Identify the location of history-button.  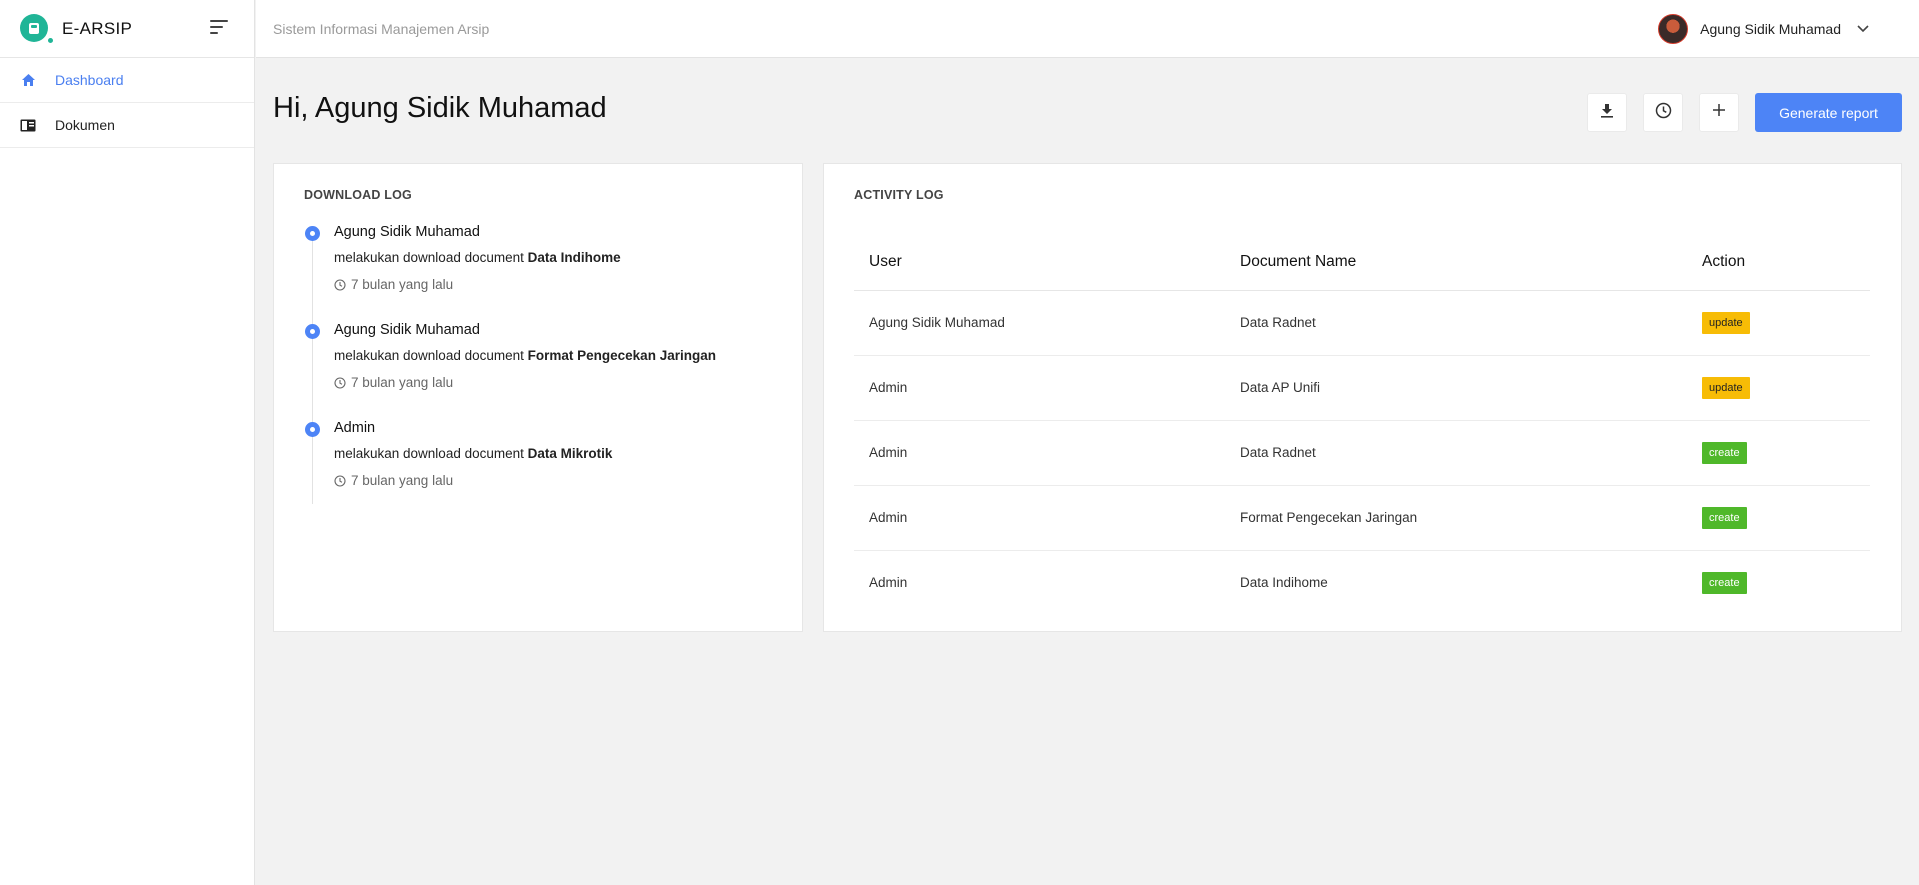
(1663, 112).